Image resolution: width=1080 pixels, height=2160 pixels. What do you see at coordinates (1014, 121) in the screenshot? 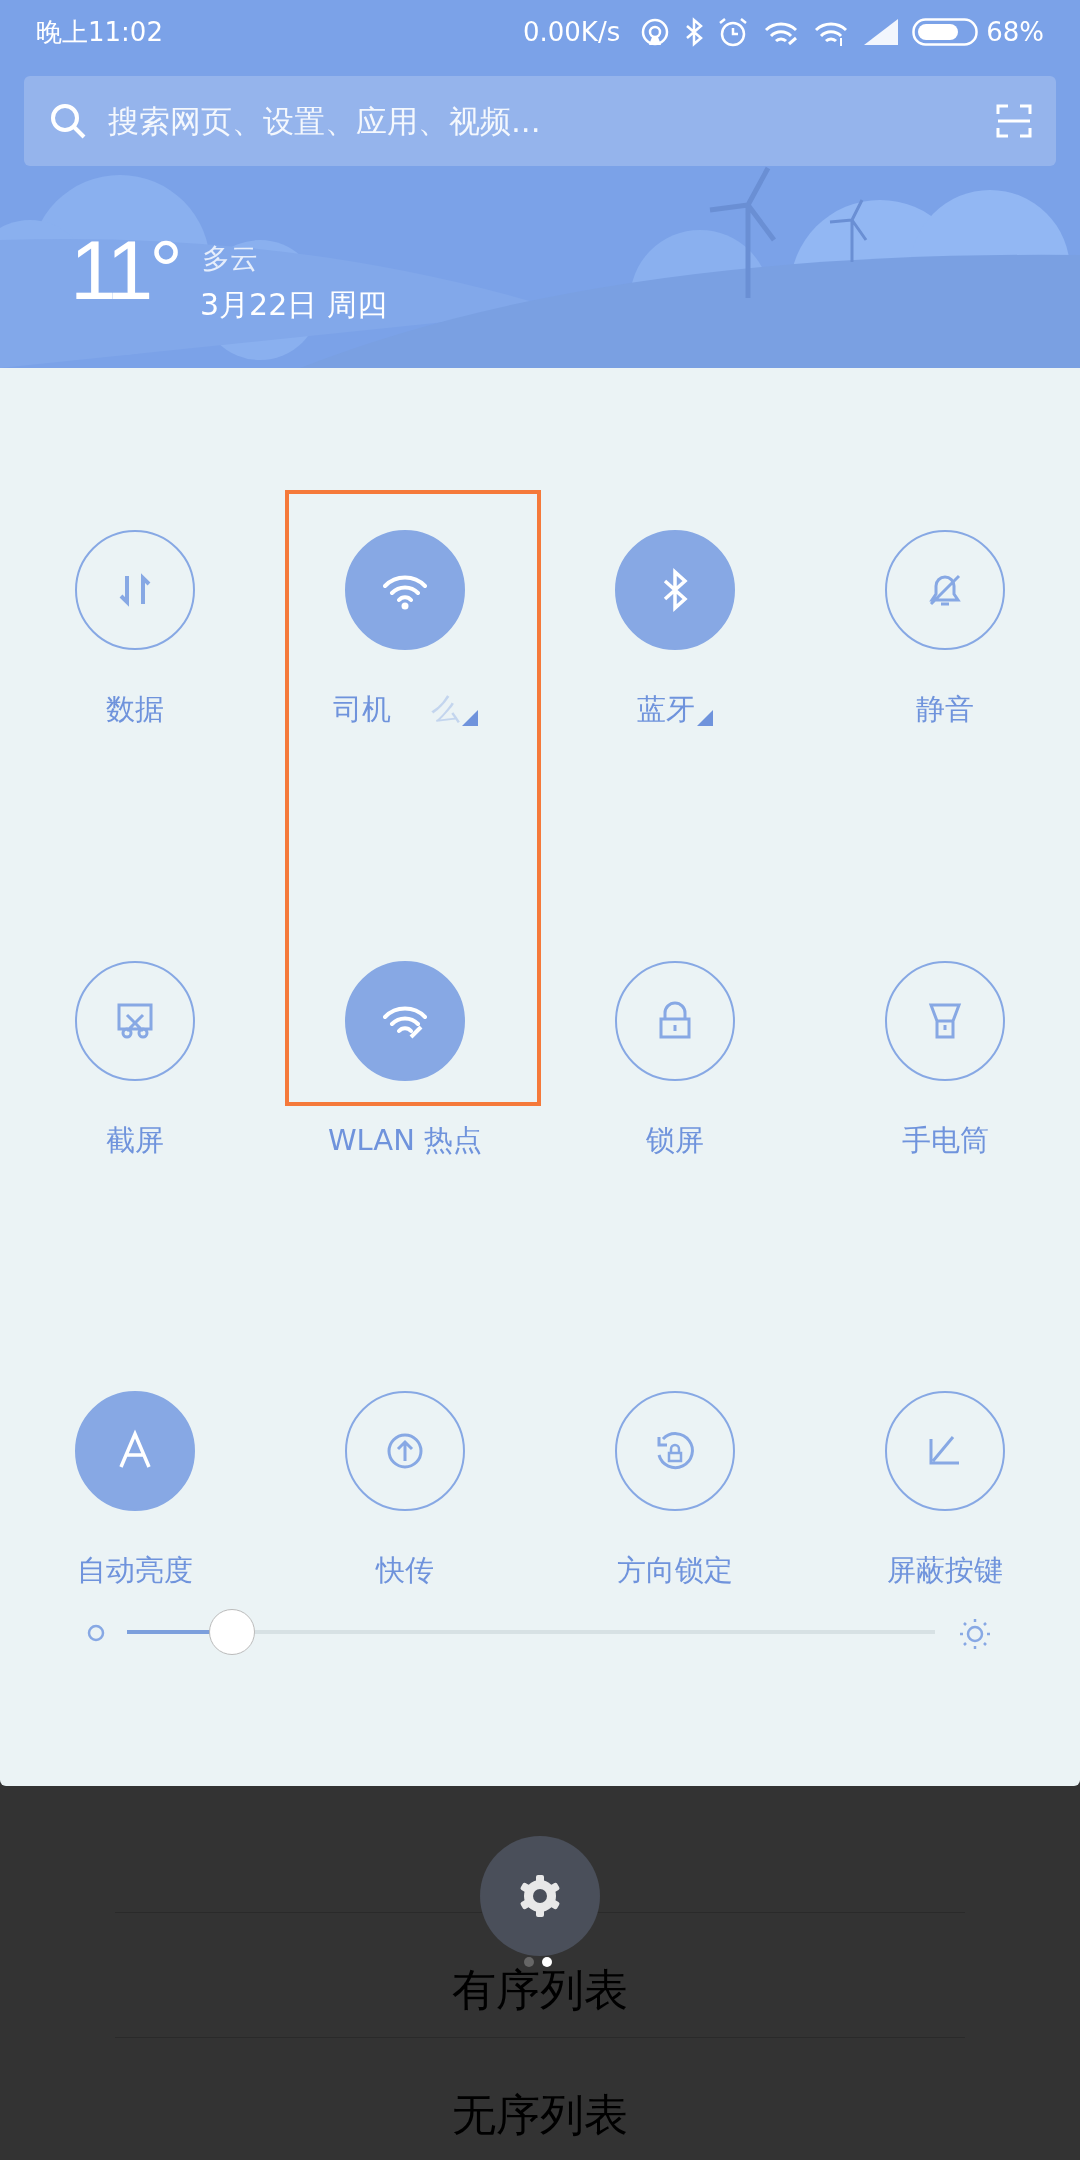
I see `scan-icon` at bounding box center [1014, 121].